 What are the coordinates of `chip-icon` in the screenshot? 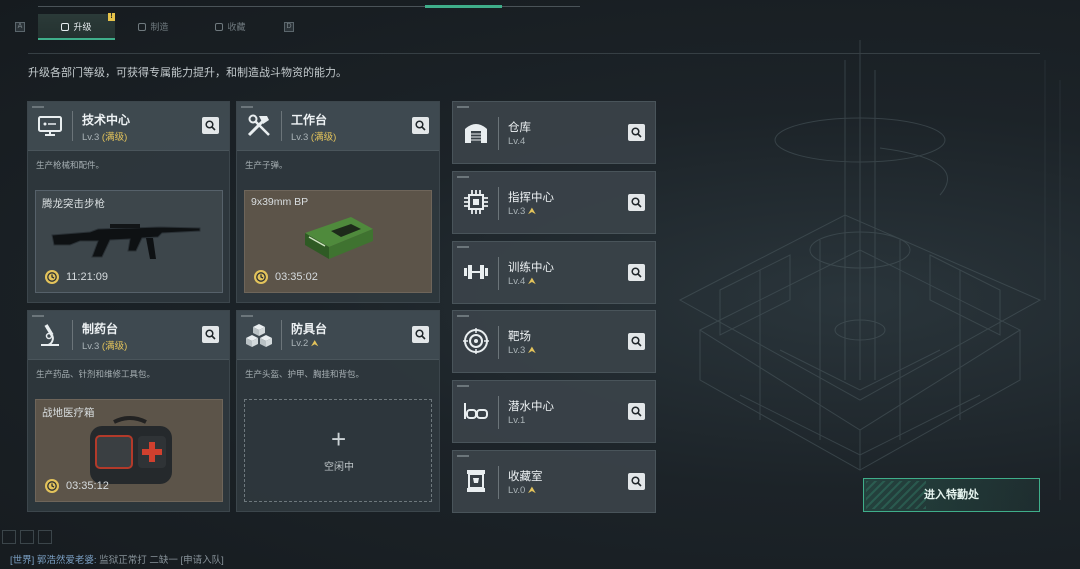 It's located at (476, 202).